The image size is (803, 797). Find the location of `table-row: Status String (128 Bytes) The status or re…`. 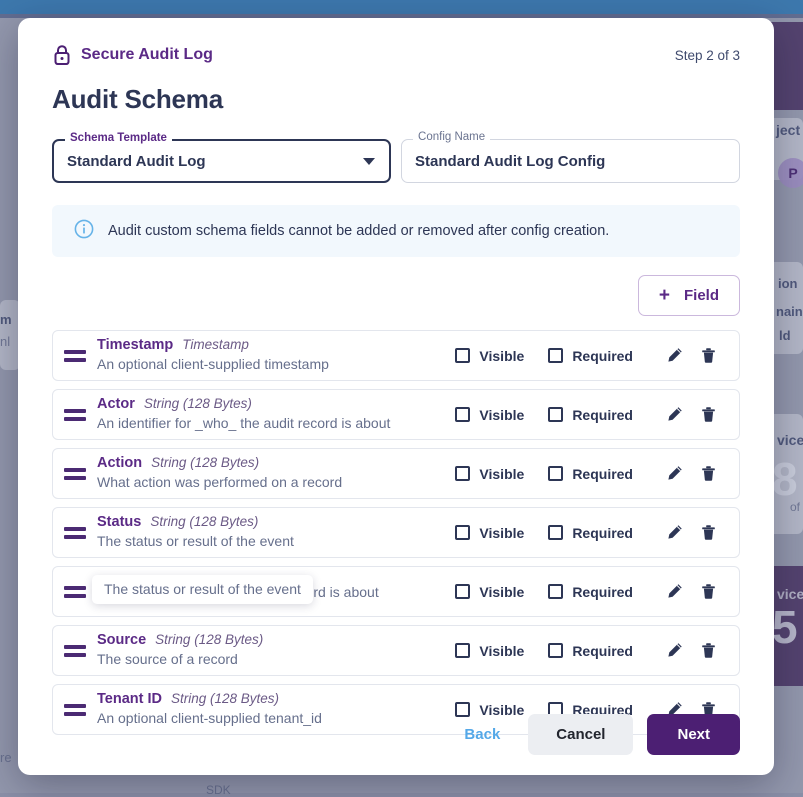

table-row: Status String (128 Bytes) The status or re… is located at coordinates (396, 532).